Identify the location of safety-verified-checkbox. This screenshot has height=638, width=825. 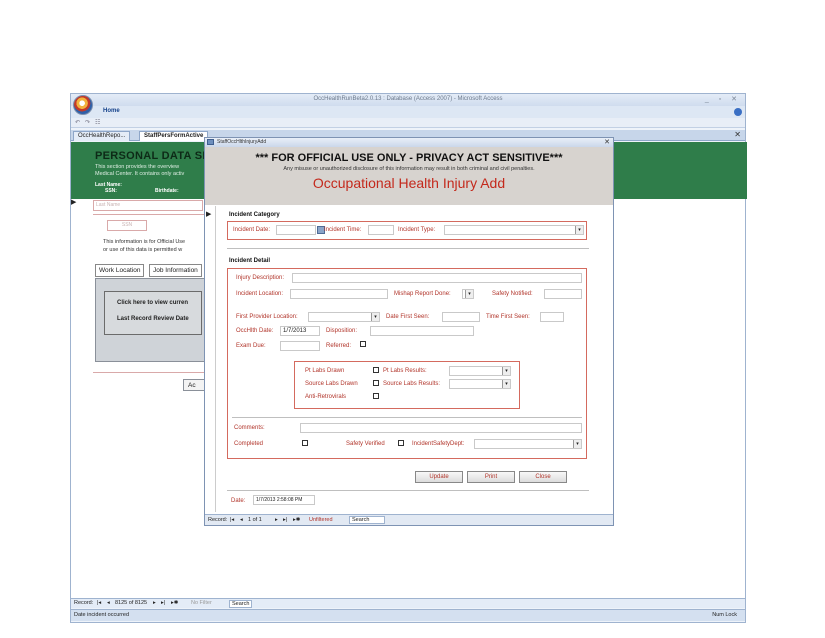
(401, 443).